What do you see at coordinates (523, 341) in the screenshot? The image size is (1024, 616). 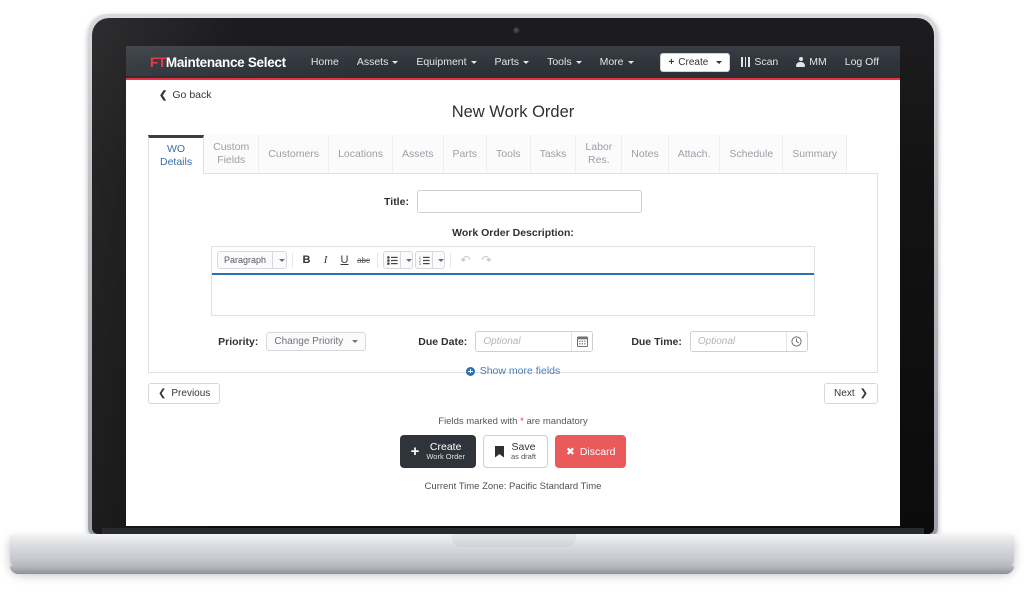 I see `due-date-input: Optional` at bounding box center [523, 341].